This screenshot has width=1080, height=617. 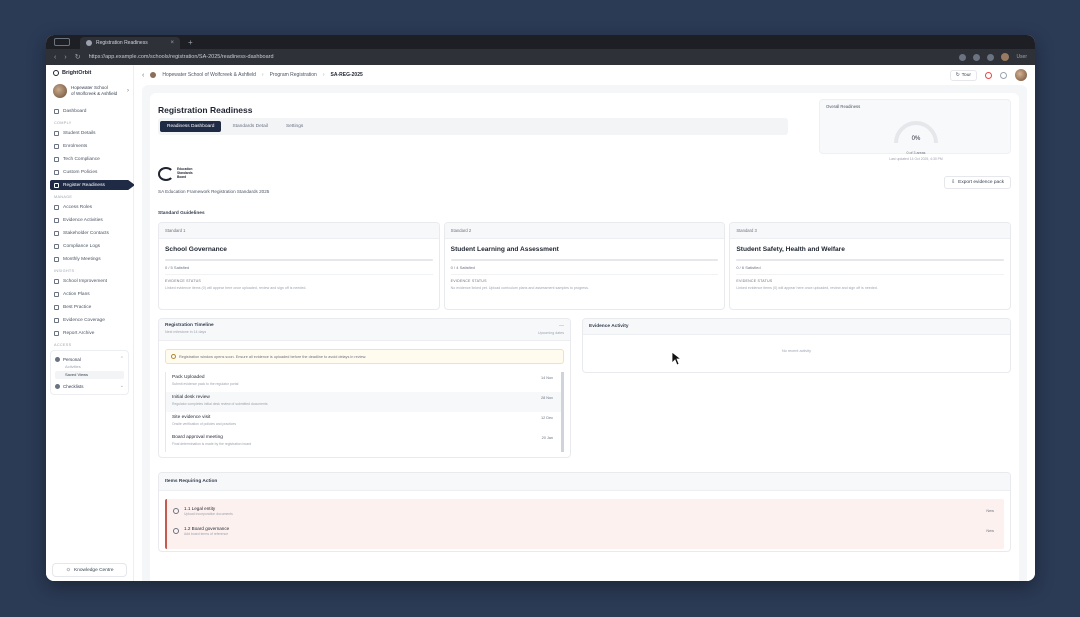 I want to click on shield-icon, so click(x=991, y=57).